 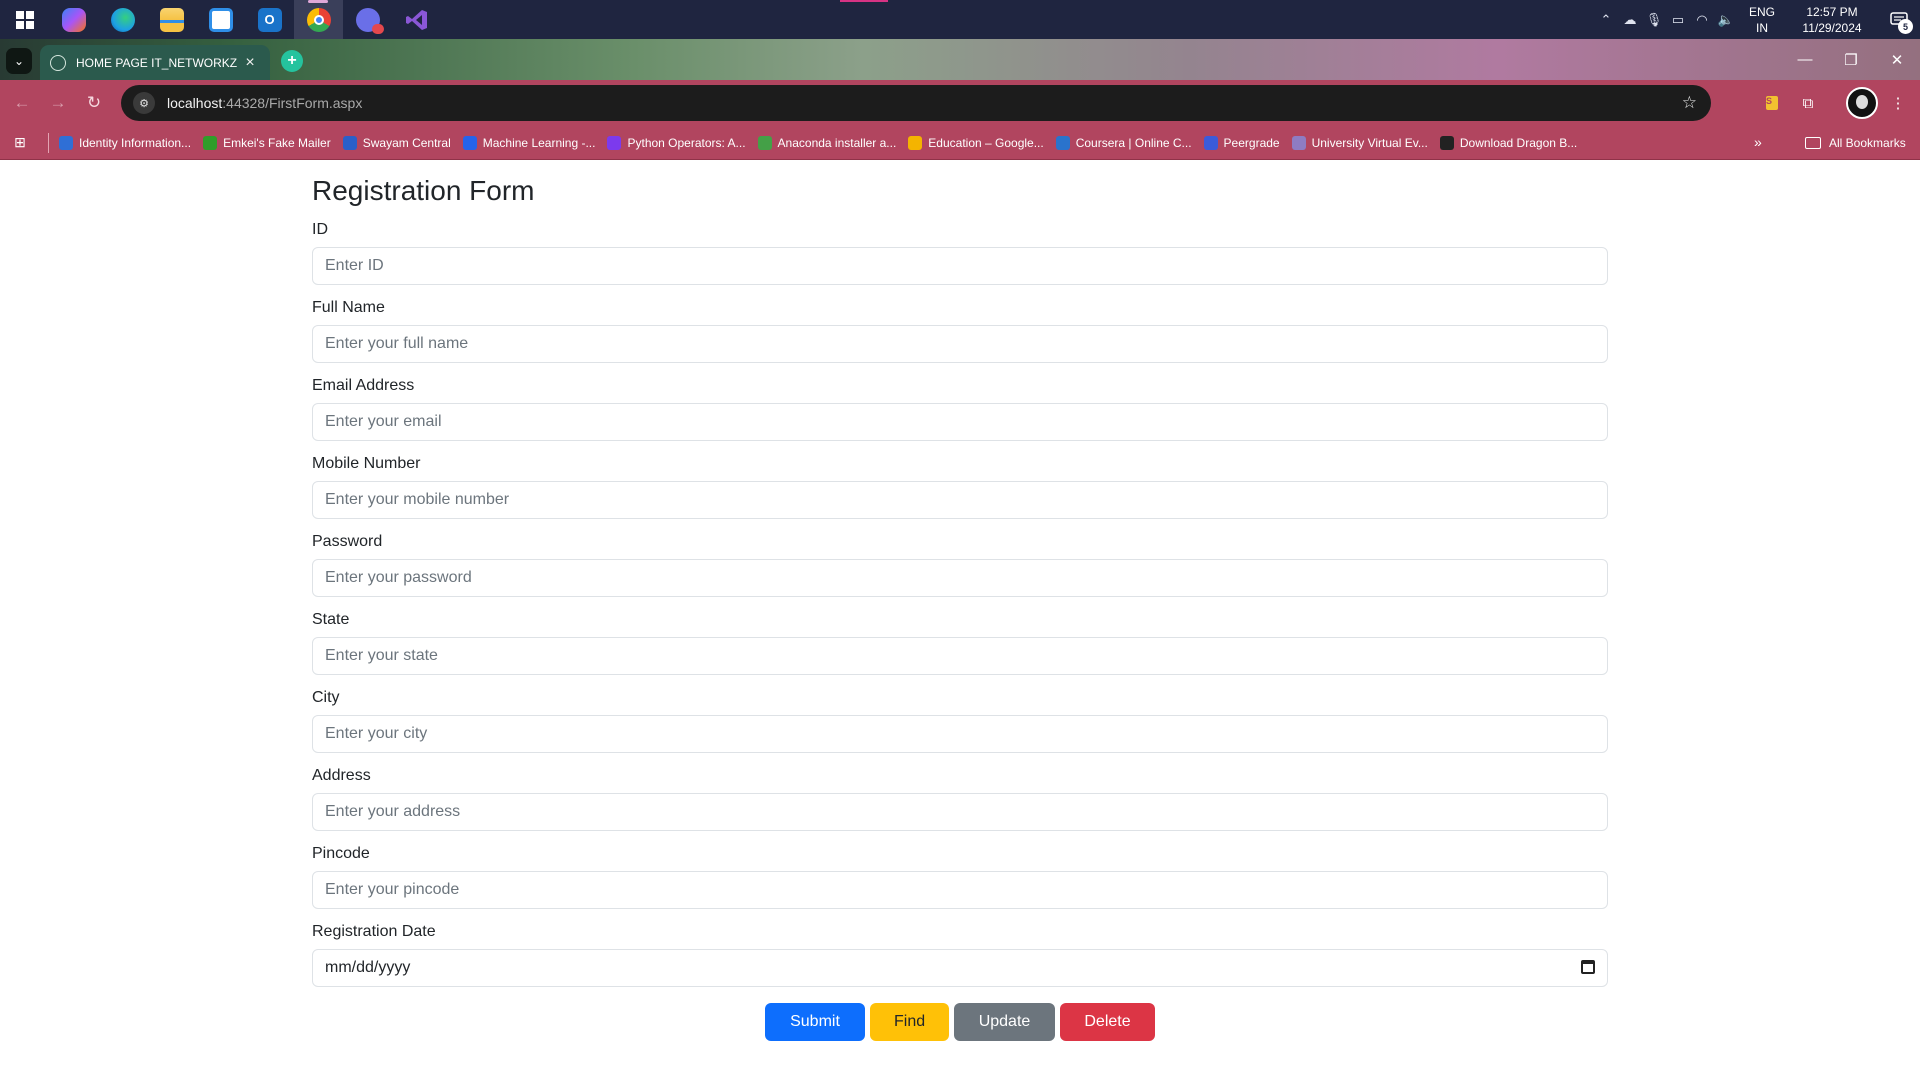 I want to click on taskbar-edge, so click(x=122, y=19).